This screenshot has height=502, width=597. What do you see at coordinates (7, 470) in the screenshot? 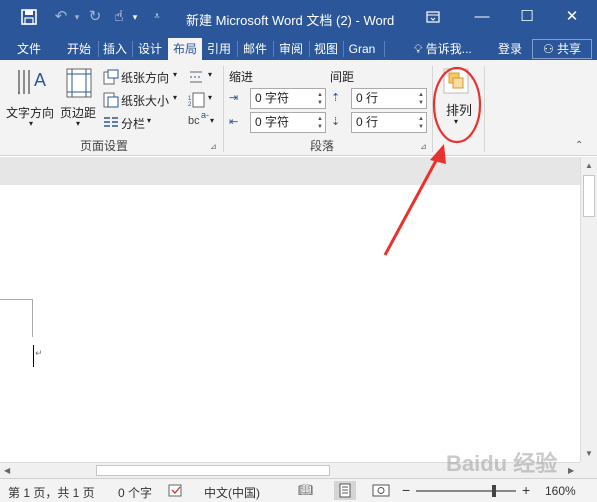
I see `scroll-left-icon: ◀` at bounding box center [7, 470].